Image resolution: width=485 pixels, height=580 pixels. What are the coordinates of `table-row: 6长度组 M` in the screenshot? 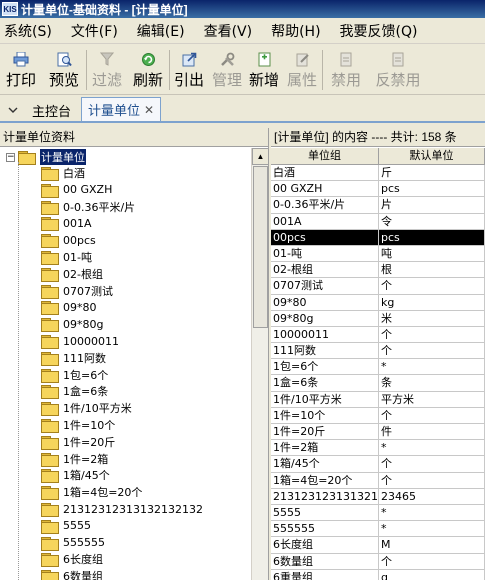 It's located at (378, 545).